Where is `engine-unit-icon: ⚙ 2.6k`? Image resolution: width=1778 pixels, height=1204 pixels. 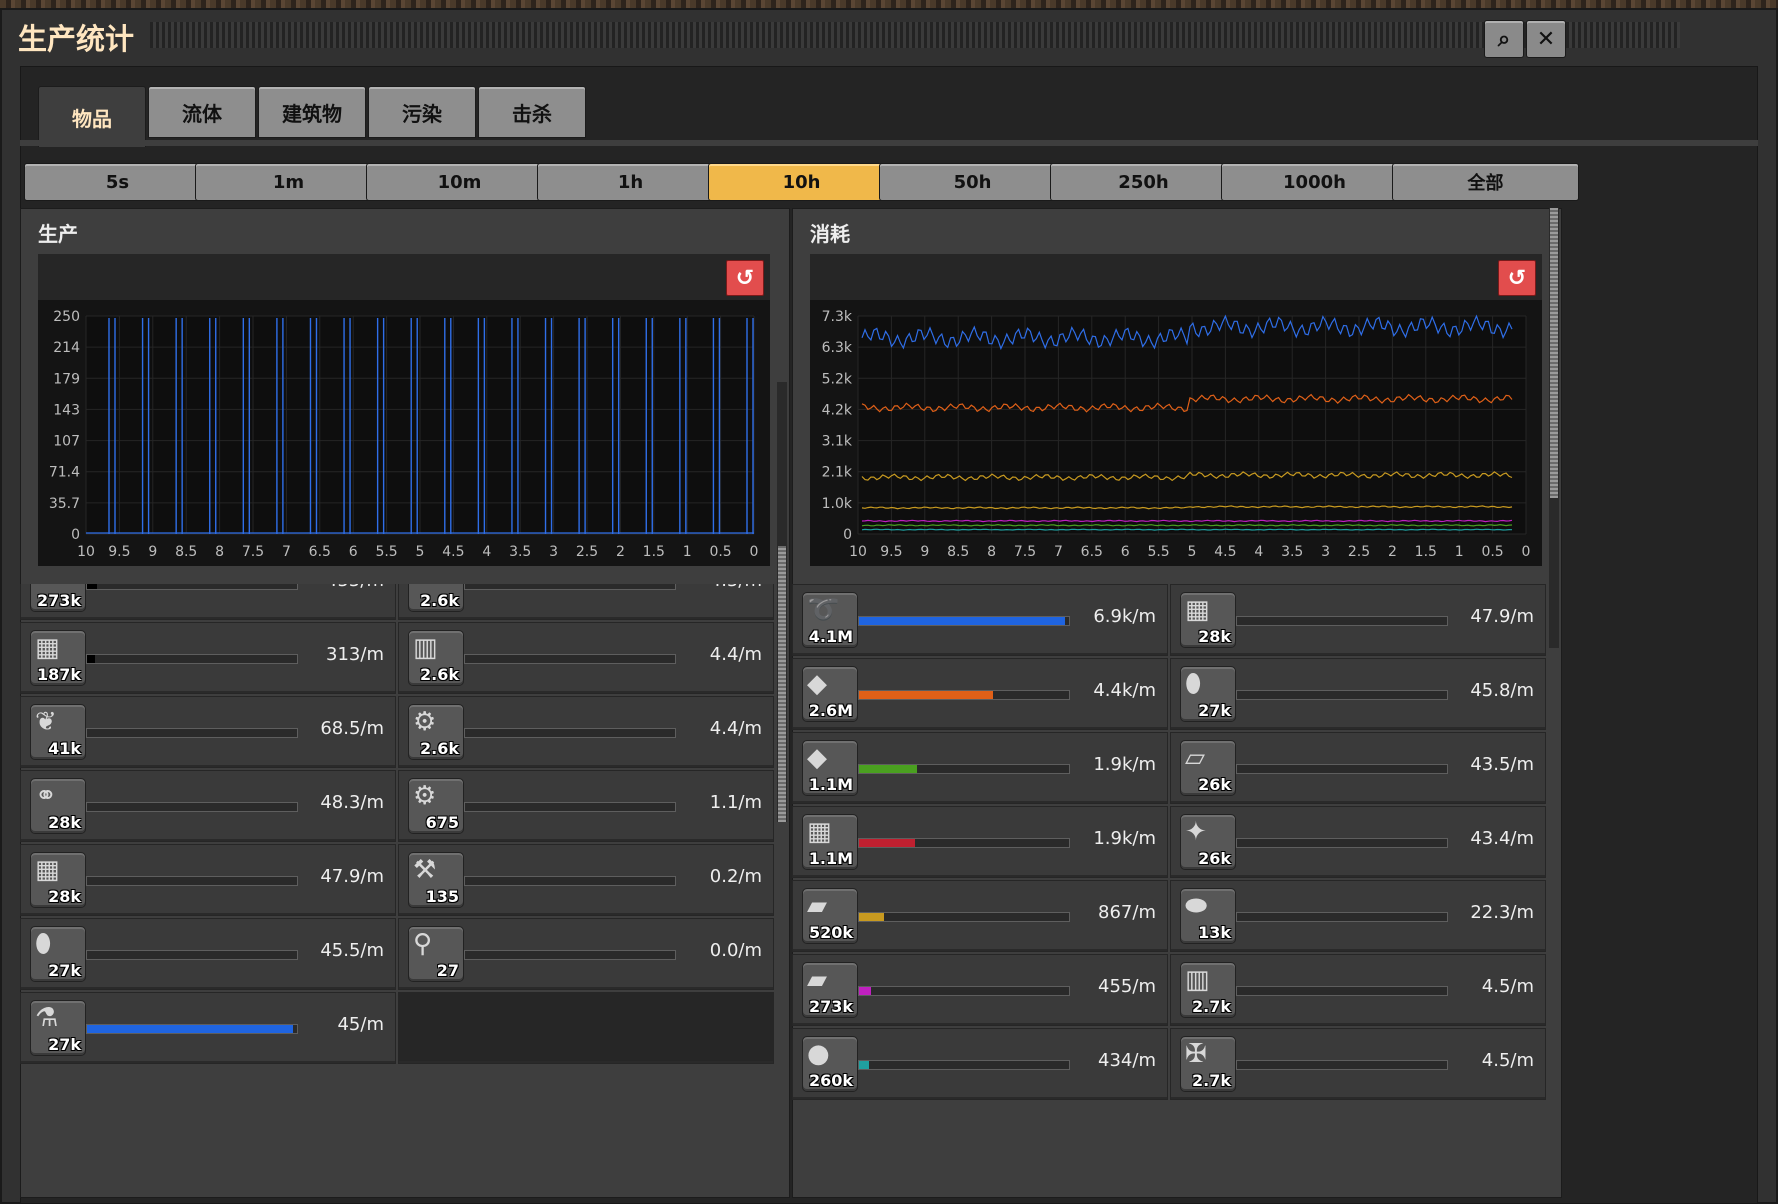 engine-unit-icon: ⚙ 2.6k is located at coordinates (436, 732).